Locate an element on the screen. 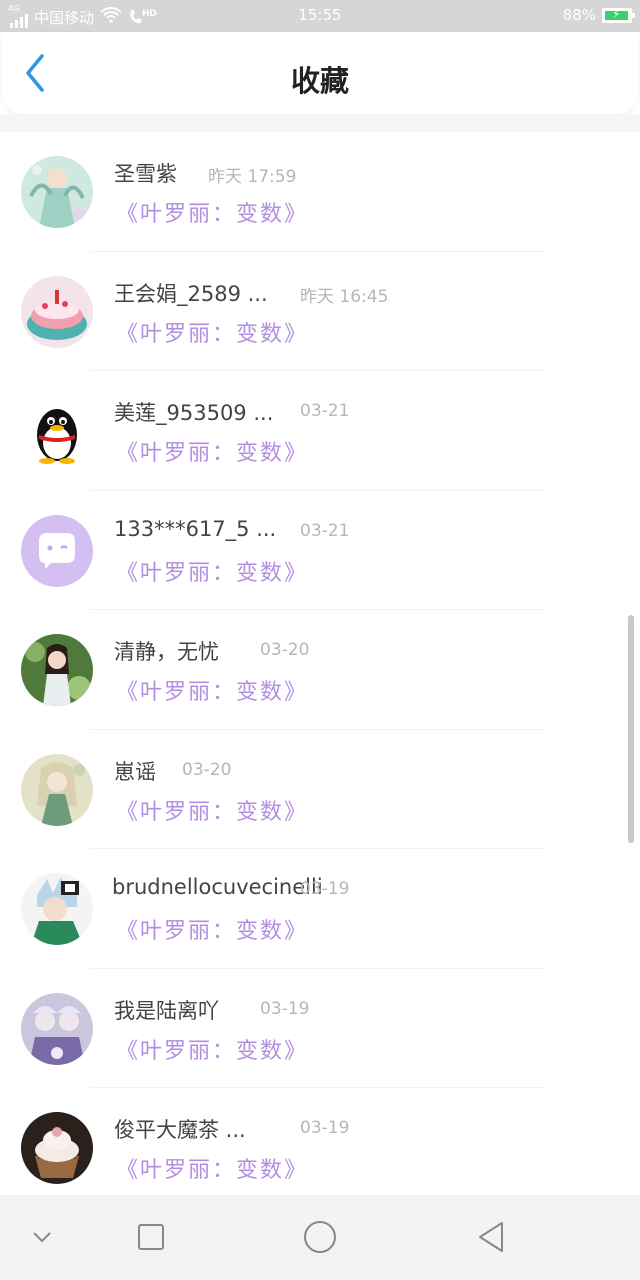 The image size is (640, 1280). circle-home-icon is located at coordinates (320, 1237).